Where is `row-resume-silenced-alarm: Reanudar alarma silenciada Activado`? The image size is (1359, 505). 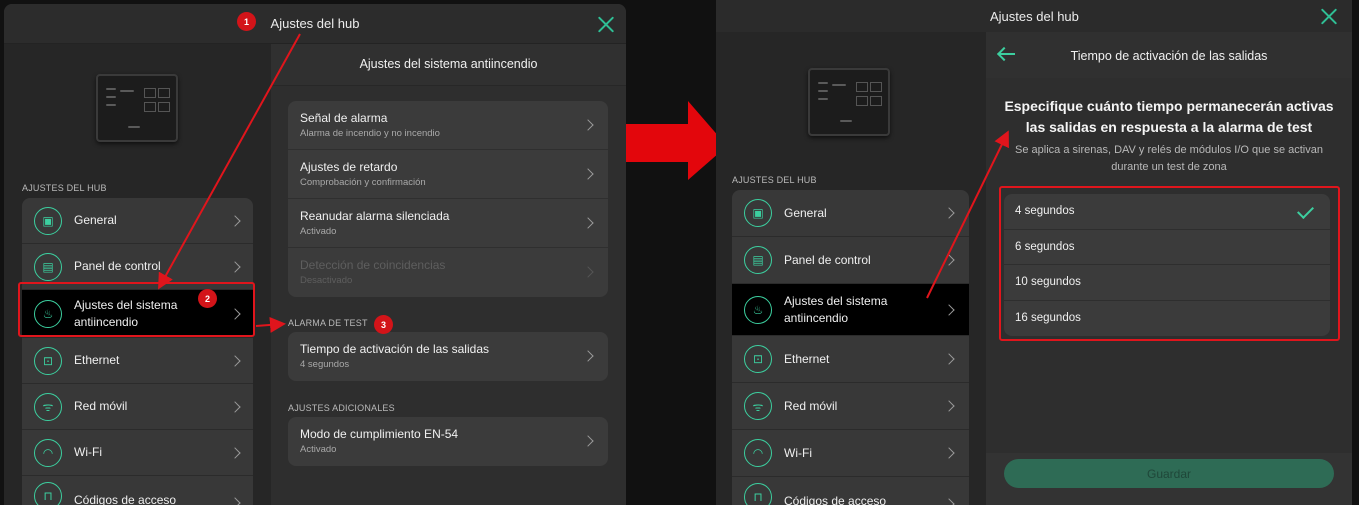
row-resume-silenced-alarm: Reanudar alarma silenciada Activado is located at coordinates (448, 223).